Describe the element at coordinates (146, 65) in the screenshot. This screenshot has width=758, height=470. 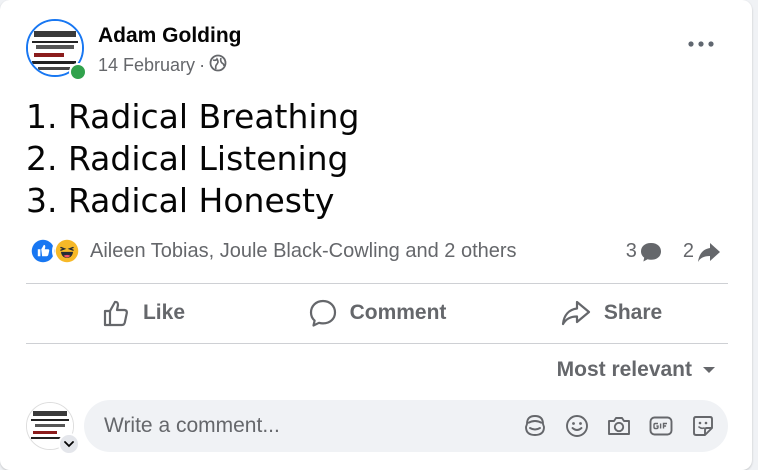
I see `post-date: 14 February` at that location.